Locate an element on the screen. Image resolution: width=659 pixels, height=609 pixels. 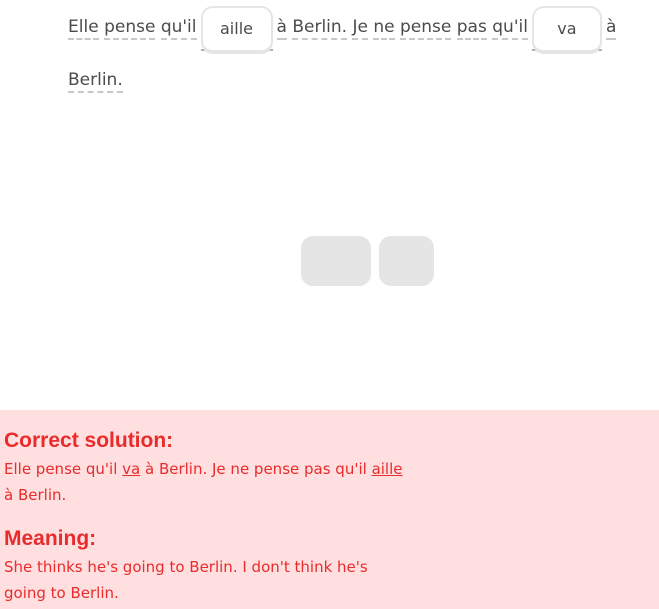
correct-solution-heading: Correct solution: is located at coordinates (89, 440).